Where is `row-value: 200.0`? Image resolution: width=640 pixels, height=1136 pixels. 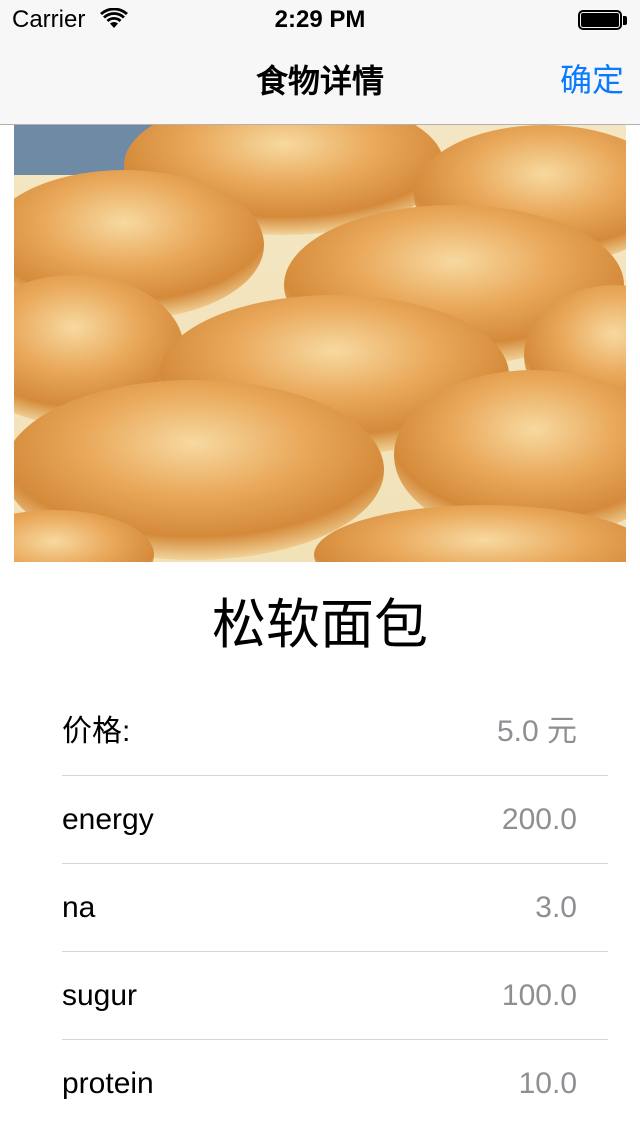 row-value: 200.0 is located at coordinates (539, 819).